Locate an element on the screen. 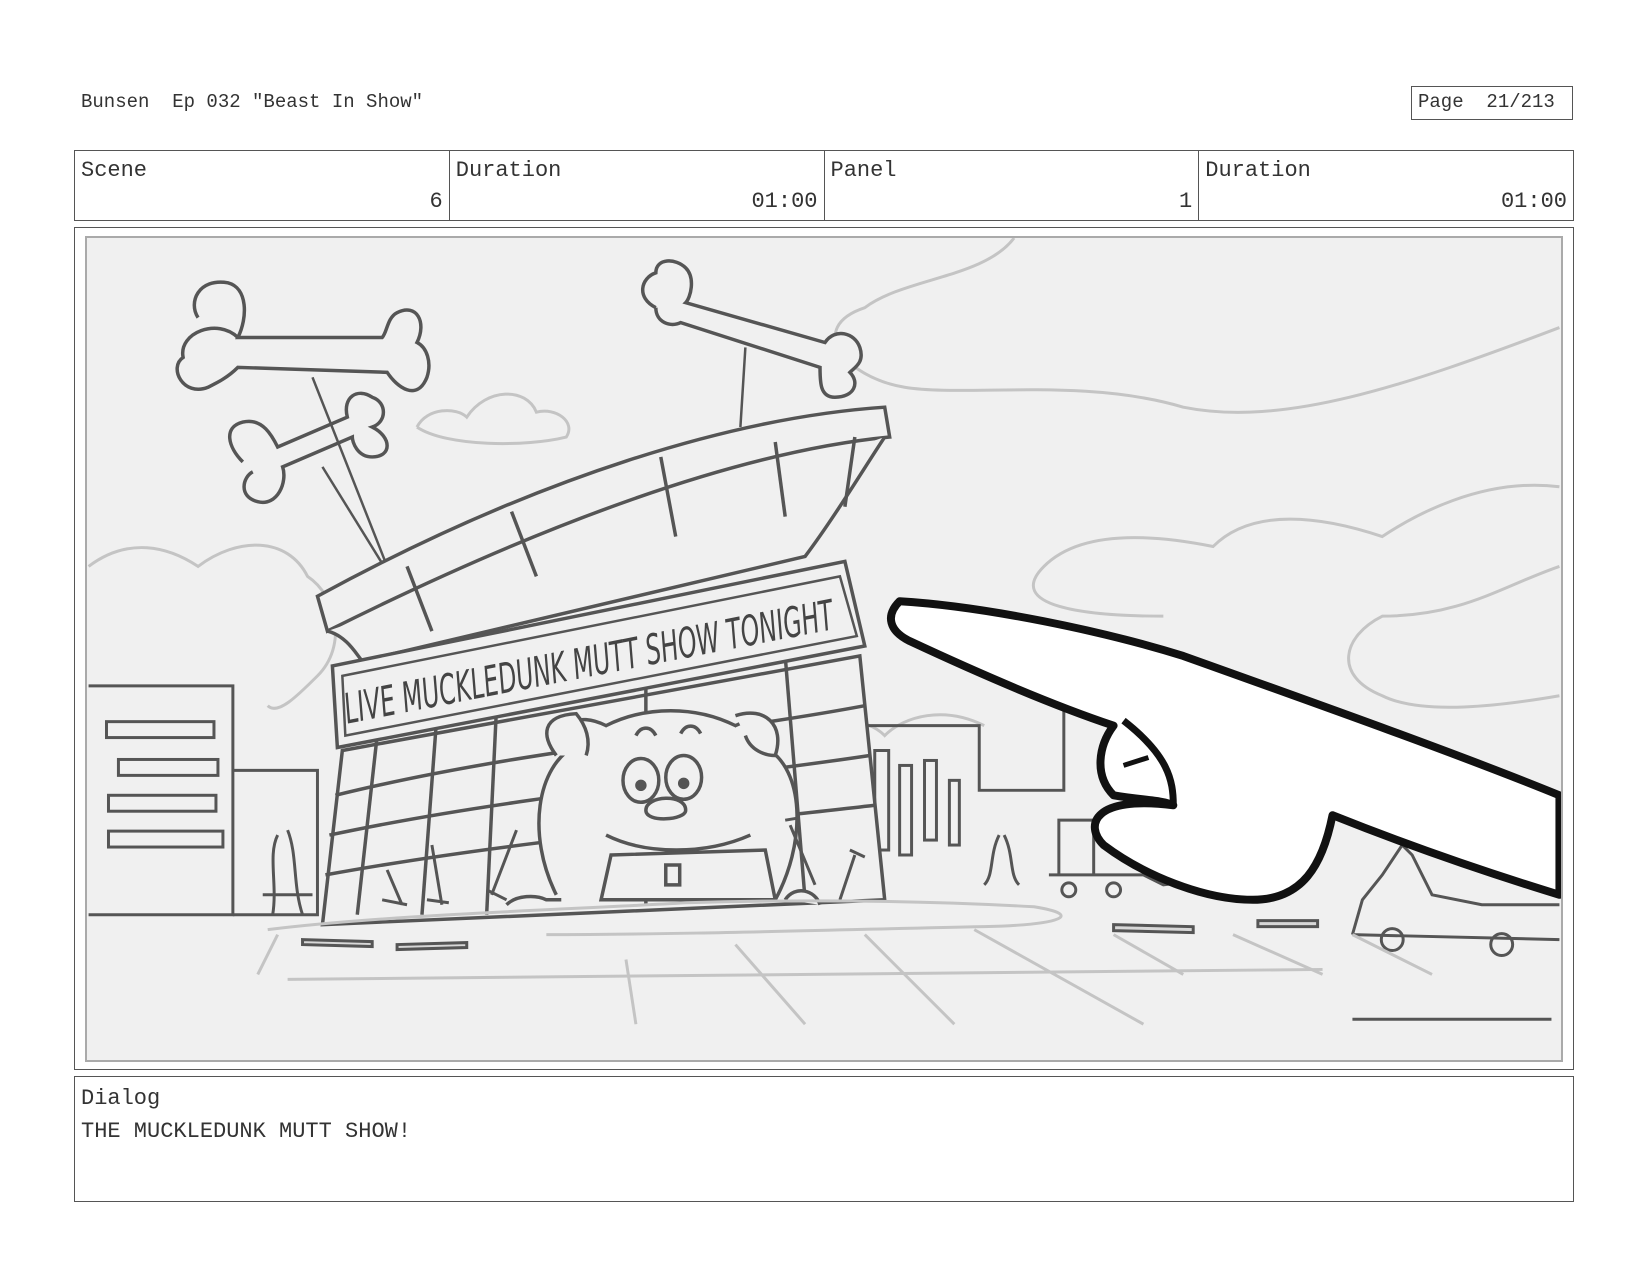  panel-label: Panel is located at coordinates (863, 170).